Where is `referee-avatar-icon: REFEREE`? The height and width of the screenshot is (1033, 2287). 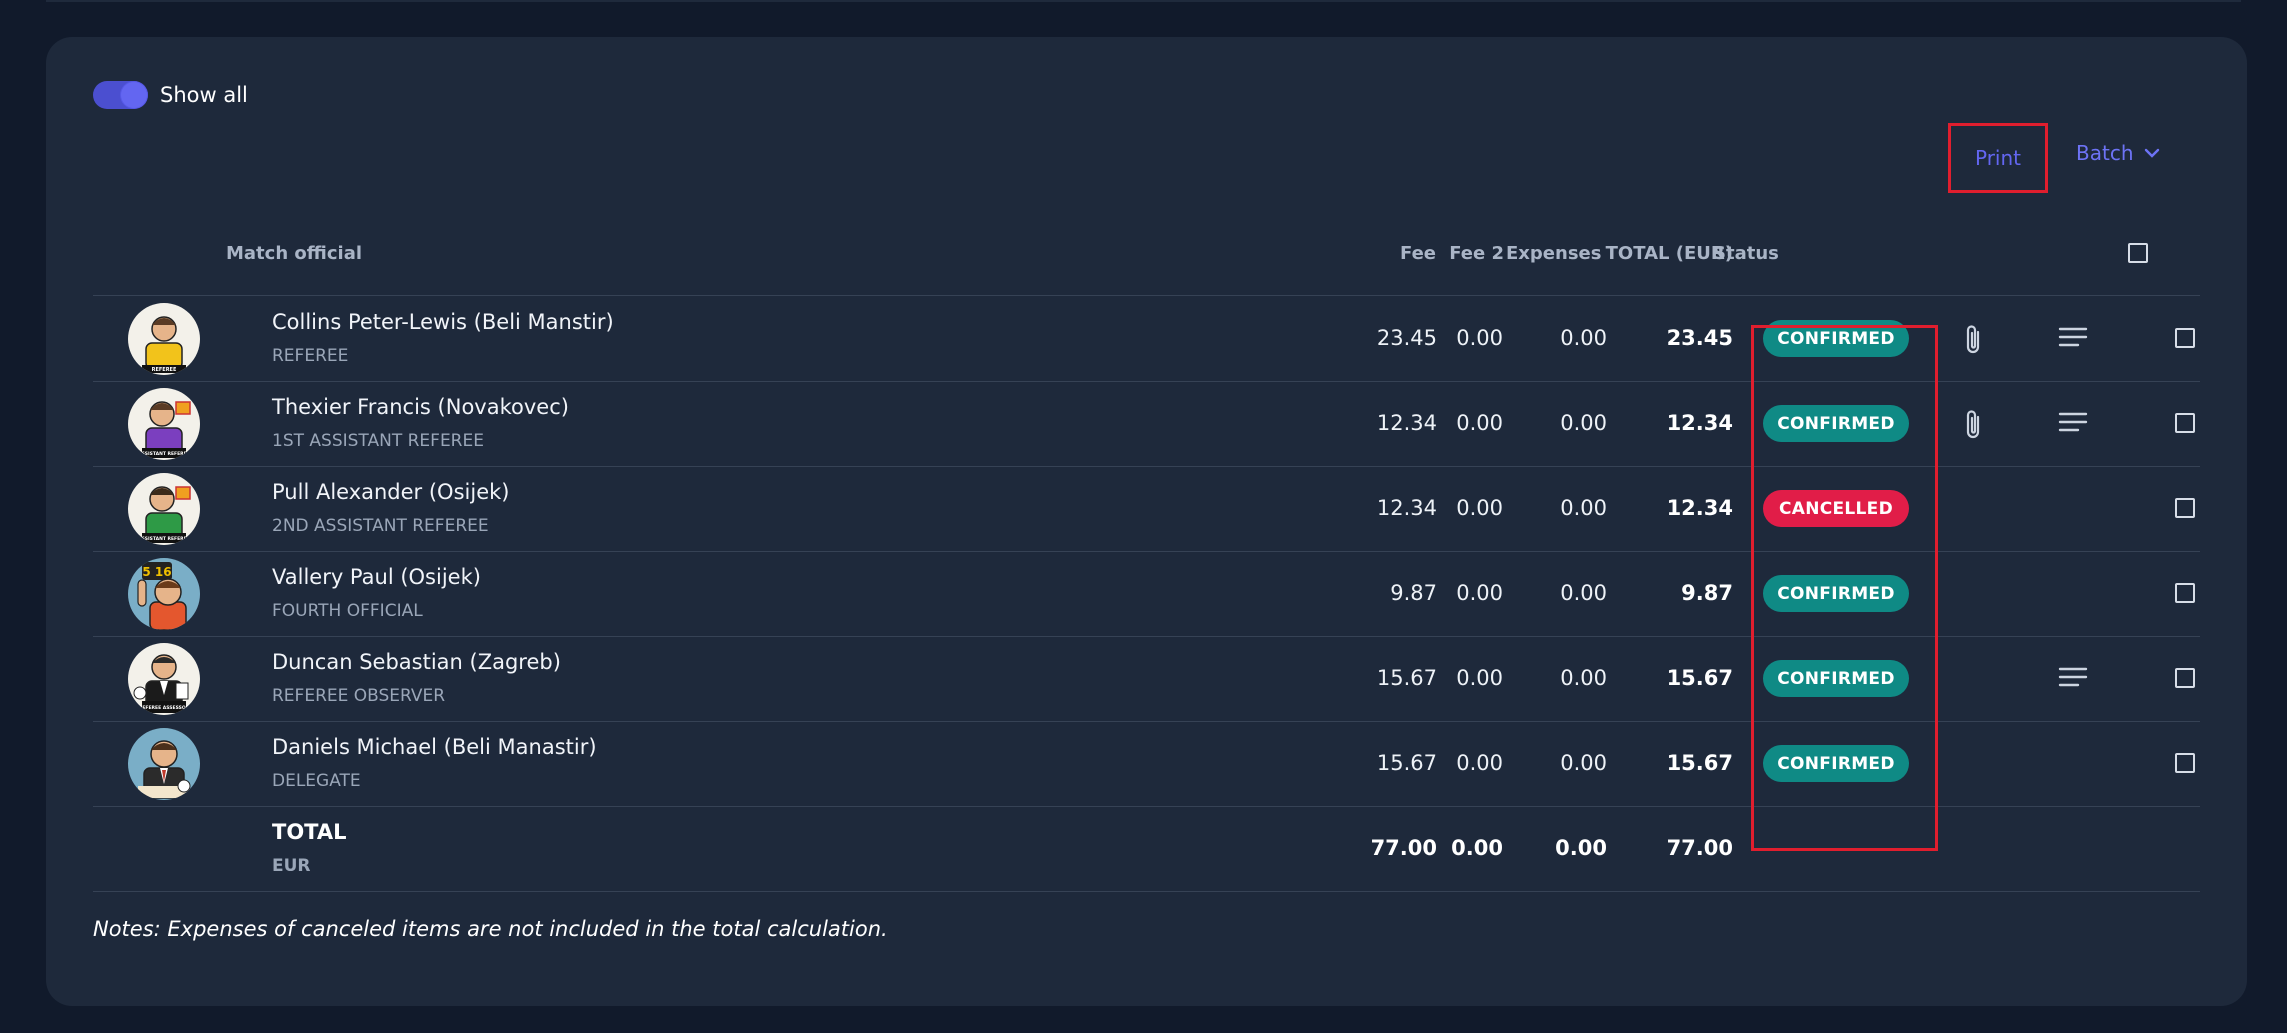 referee-avatar-icon: REFEREE is located at coordinates (164, 344).